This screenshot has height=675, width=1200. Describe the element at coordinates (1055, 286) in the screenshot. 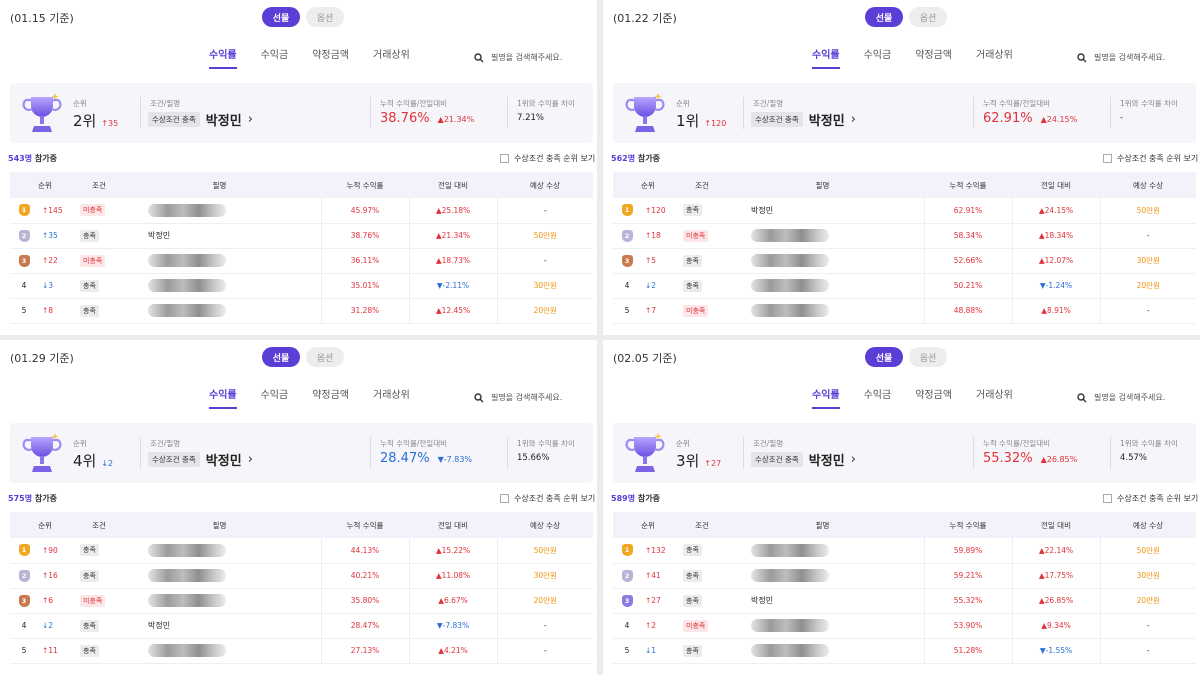

I see `daily-change: ▼-1.24%` at that location.